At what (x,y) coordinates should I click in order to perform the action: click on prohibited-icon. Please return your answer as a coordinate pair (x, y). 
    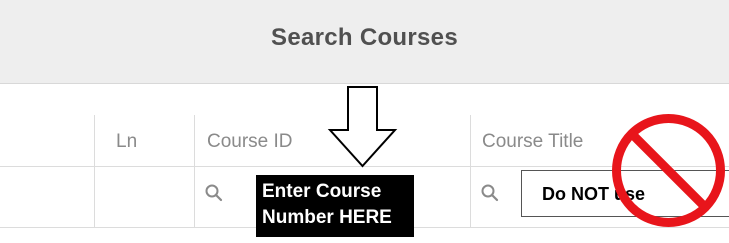
    Looking at the image, I should click on (668, 170).